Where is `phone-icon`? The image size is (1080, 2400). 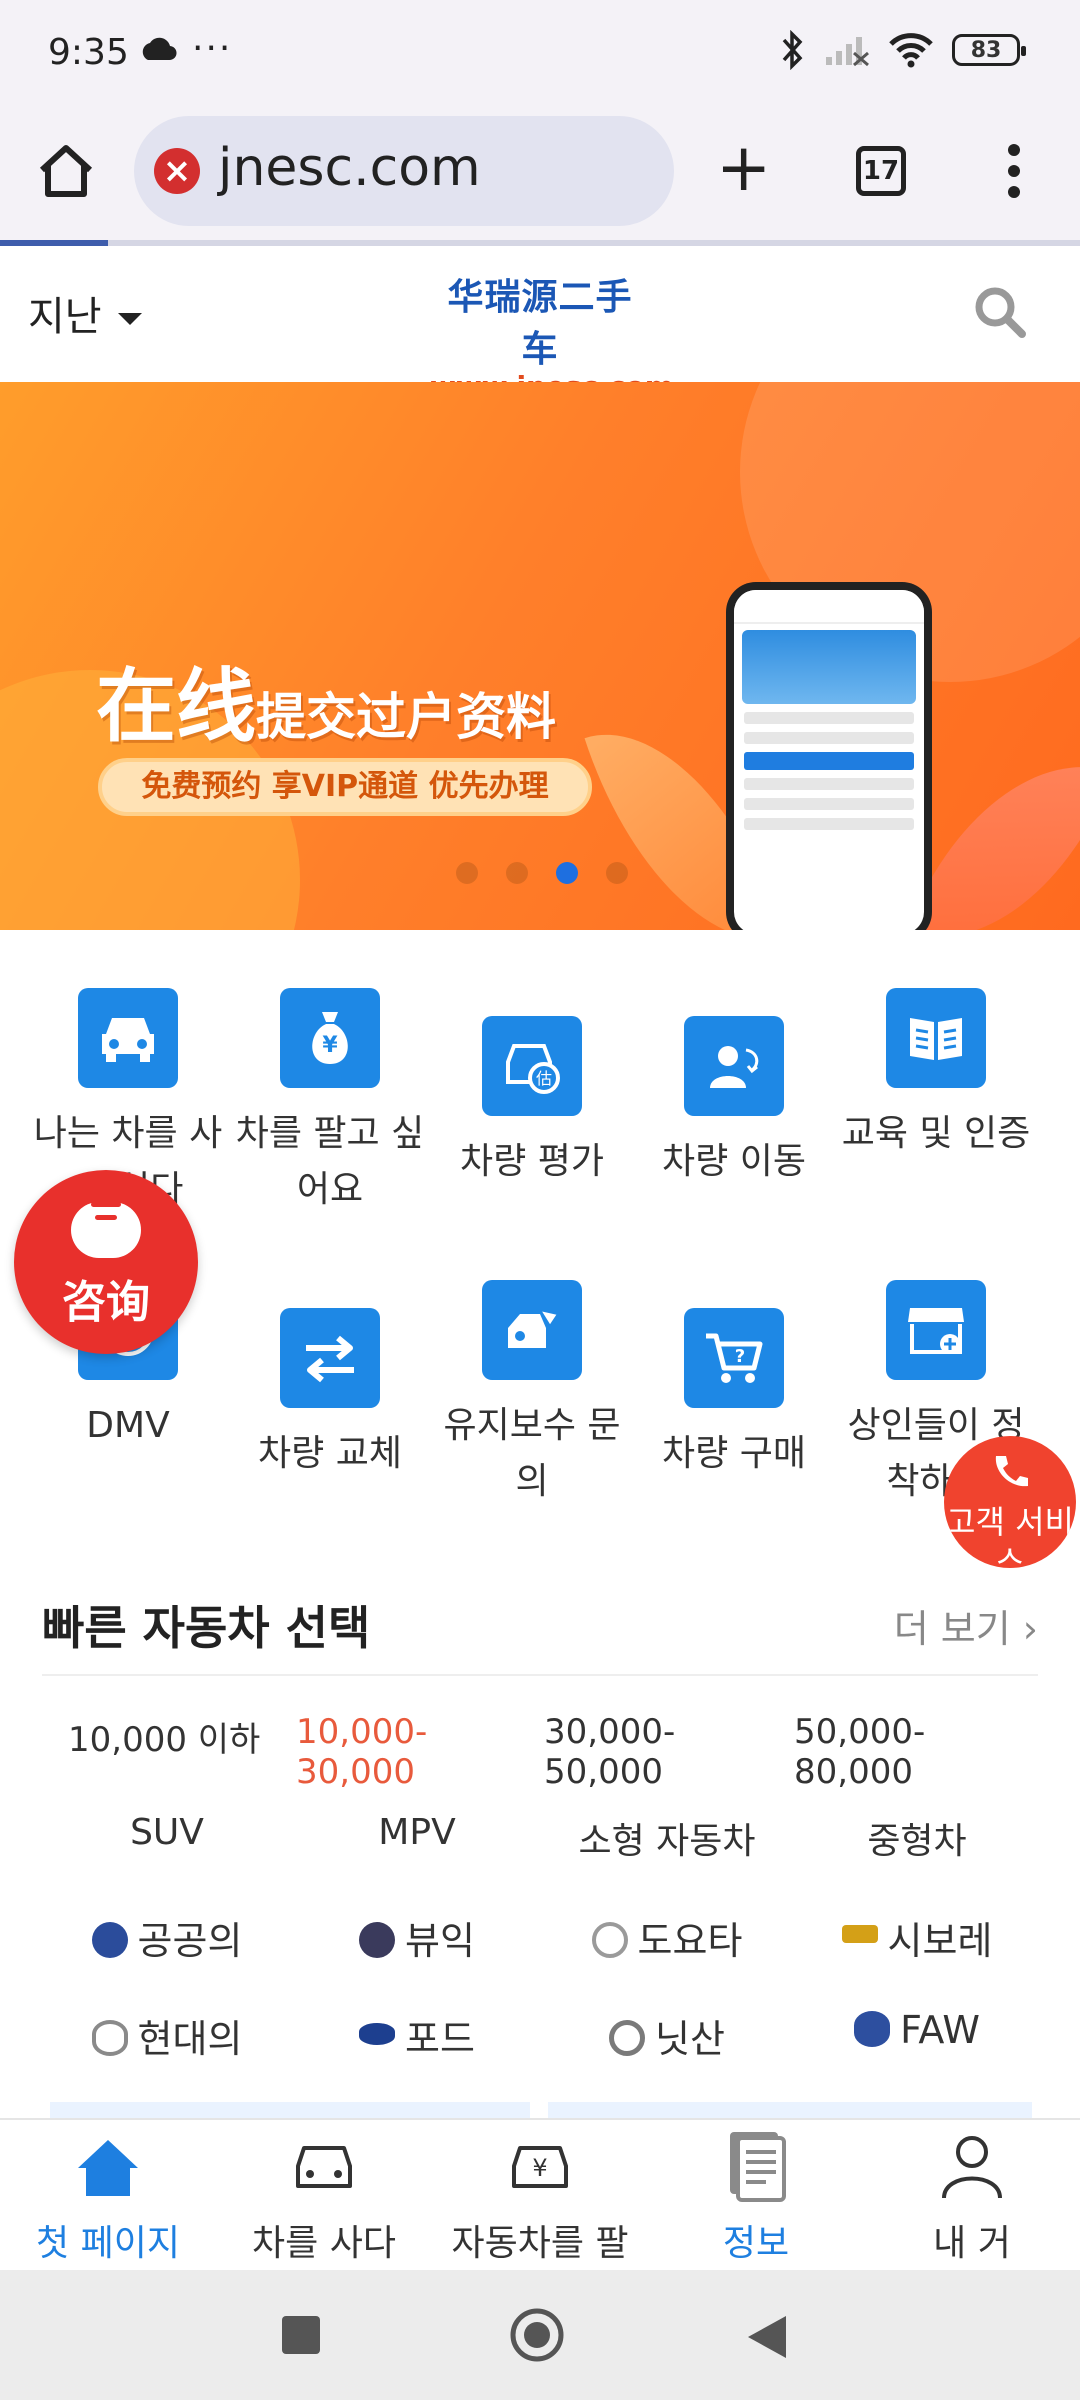 phone-icon is located at coordinates (1011, 1471).